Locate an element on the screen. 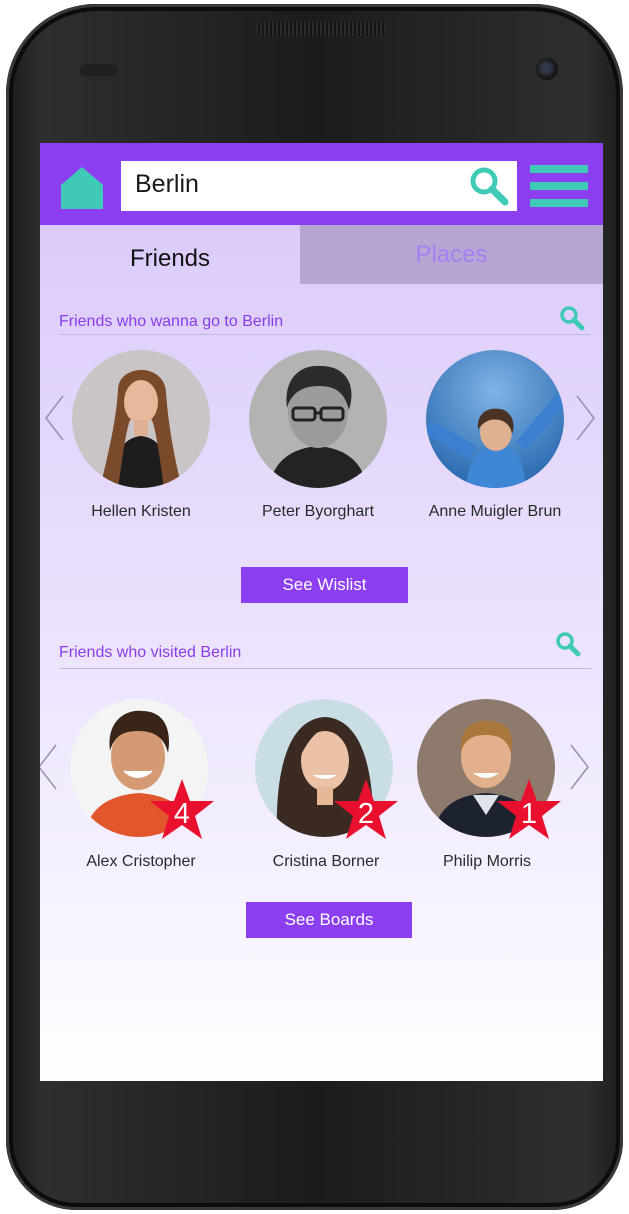  friend-name: Philip Morris is located at coordinates (486, 861).